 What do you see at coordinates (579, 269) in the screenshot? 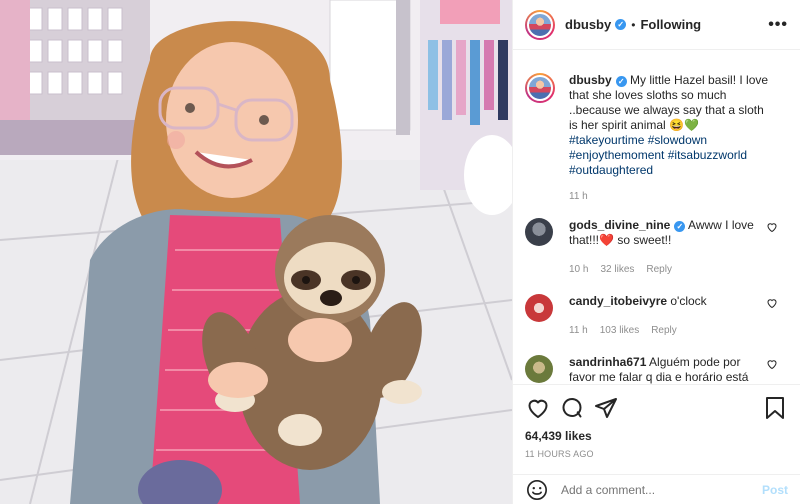
I see `comment-time: 10 h` at bounding box center [579, 269].